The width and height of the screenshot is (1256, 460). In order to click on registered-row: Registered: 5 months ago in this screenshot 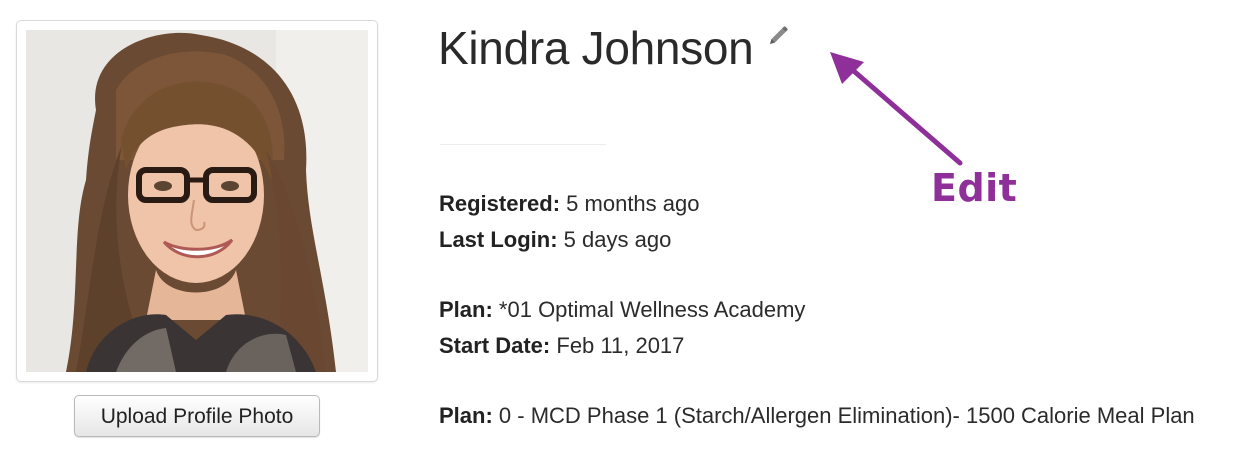, I will do `click(569, 204)`.